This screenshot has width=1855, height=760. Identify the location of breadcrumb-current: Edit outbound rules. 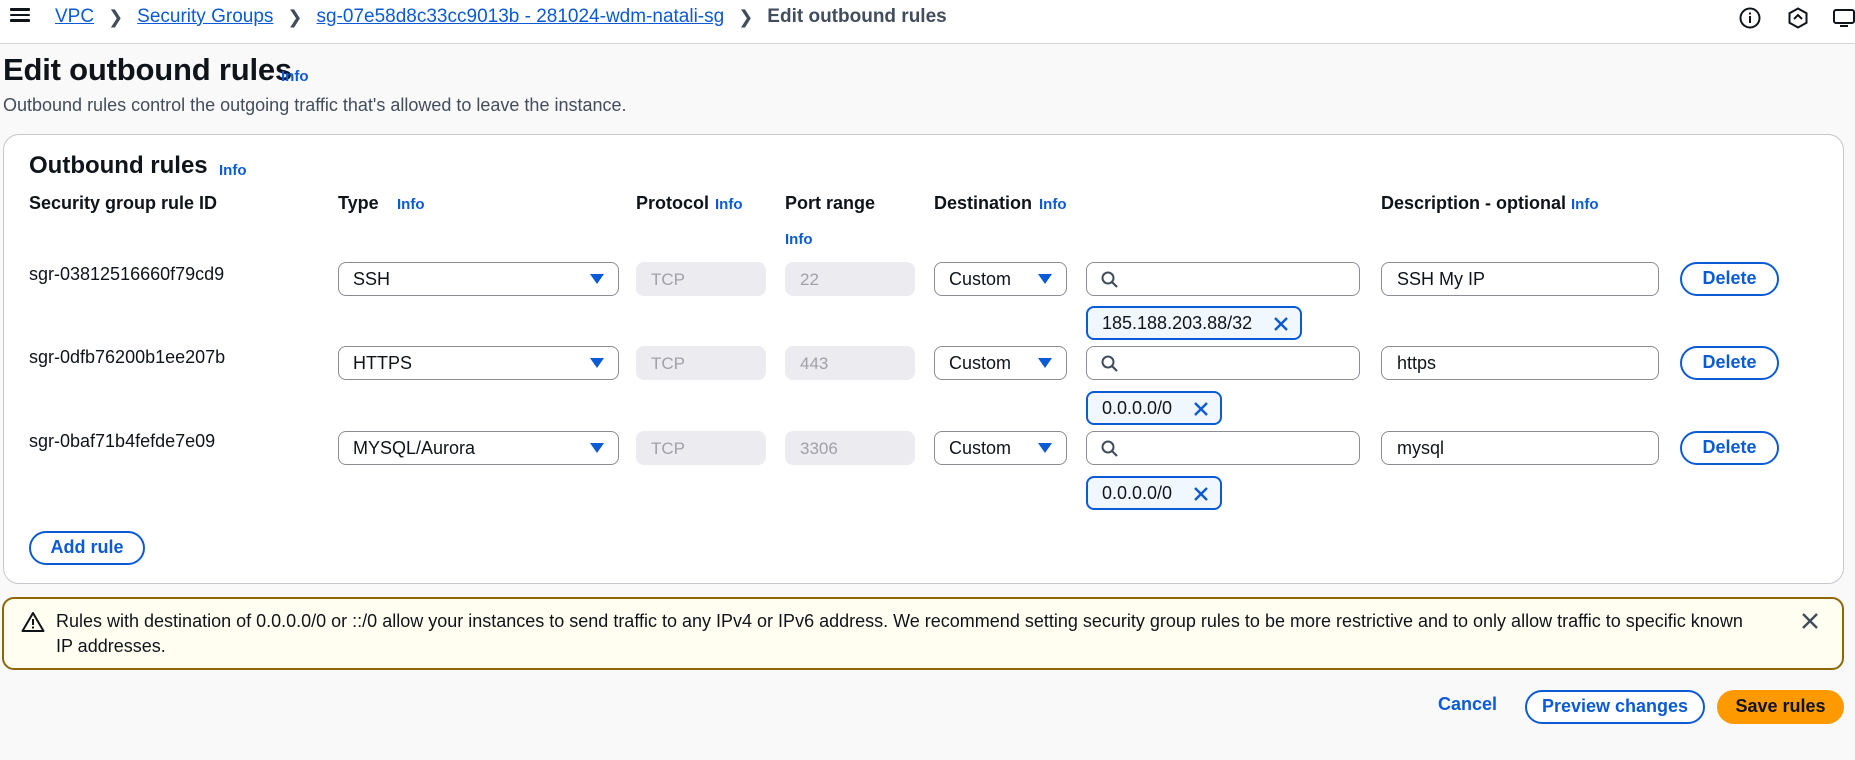
(857, 16).